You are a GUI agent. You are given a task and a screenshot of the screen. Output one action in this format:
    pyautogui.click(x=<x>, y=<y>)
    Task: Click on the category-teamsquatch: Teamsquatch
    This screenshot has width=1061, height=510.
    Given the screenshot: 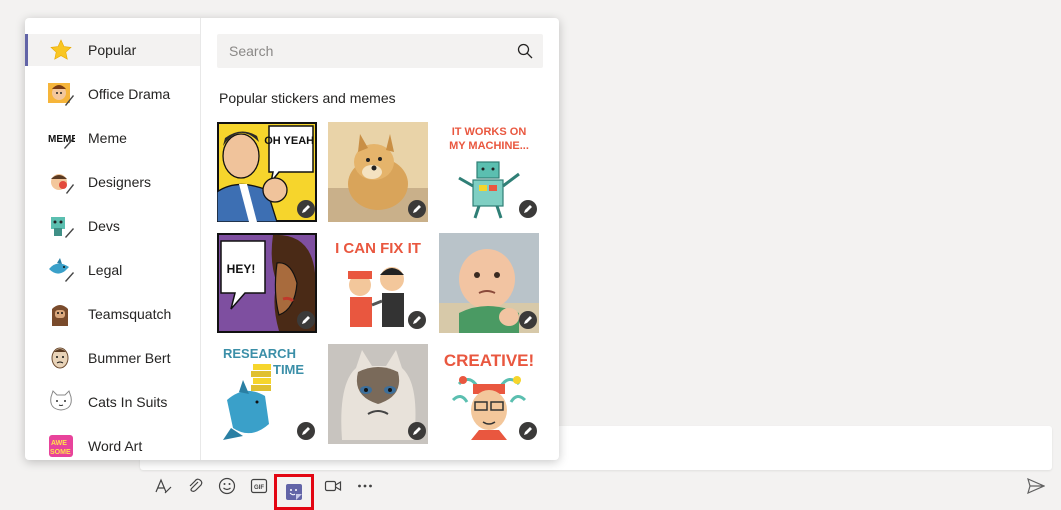 What is the action you would take?
    pyautogui.click(x=112, y=314)
    